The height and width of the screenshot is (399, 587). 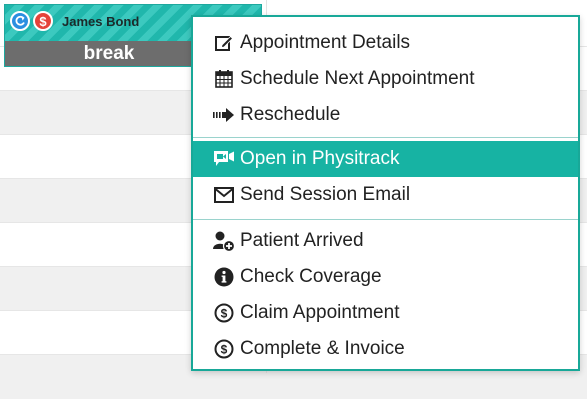 I want to click on menu-item-label: Schedule Next Appointment, so click(x=357, y=78).